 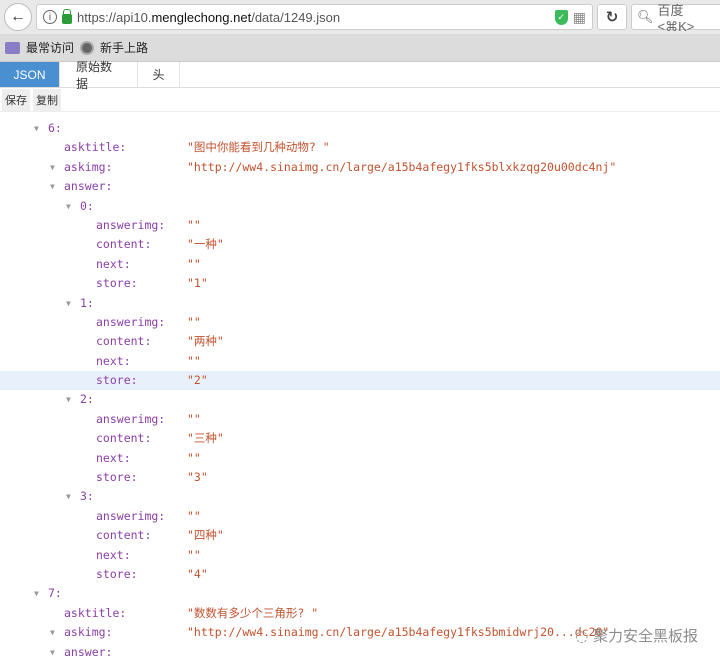 I want to click on json-row: ▼ 7:, so click(x=360, y=593).